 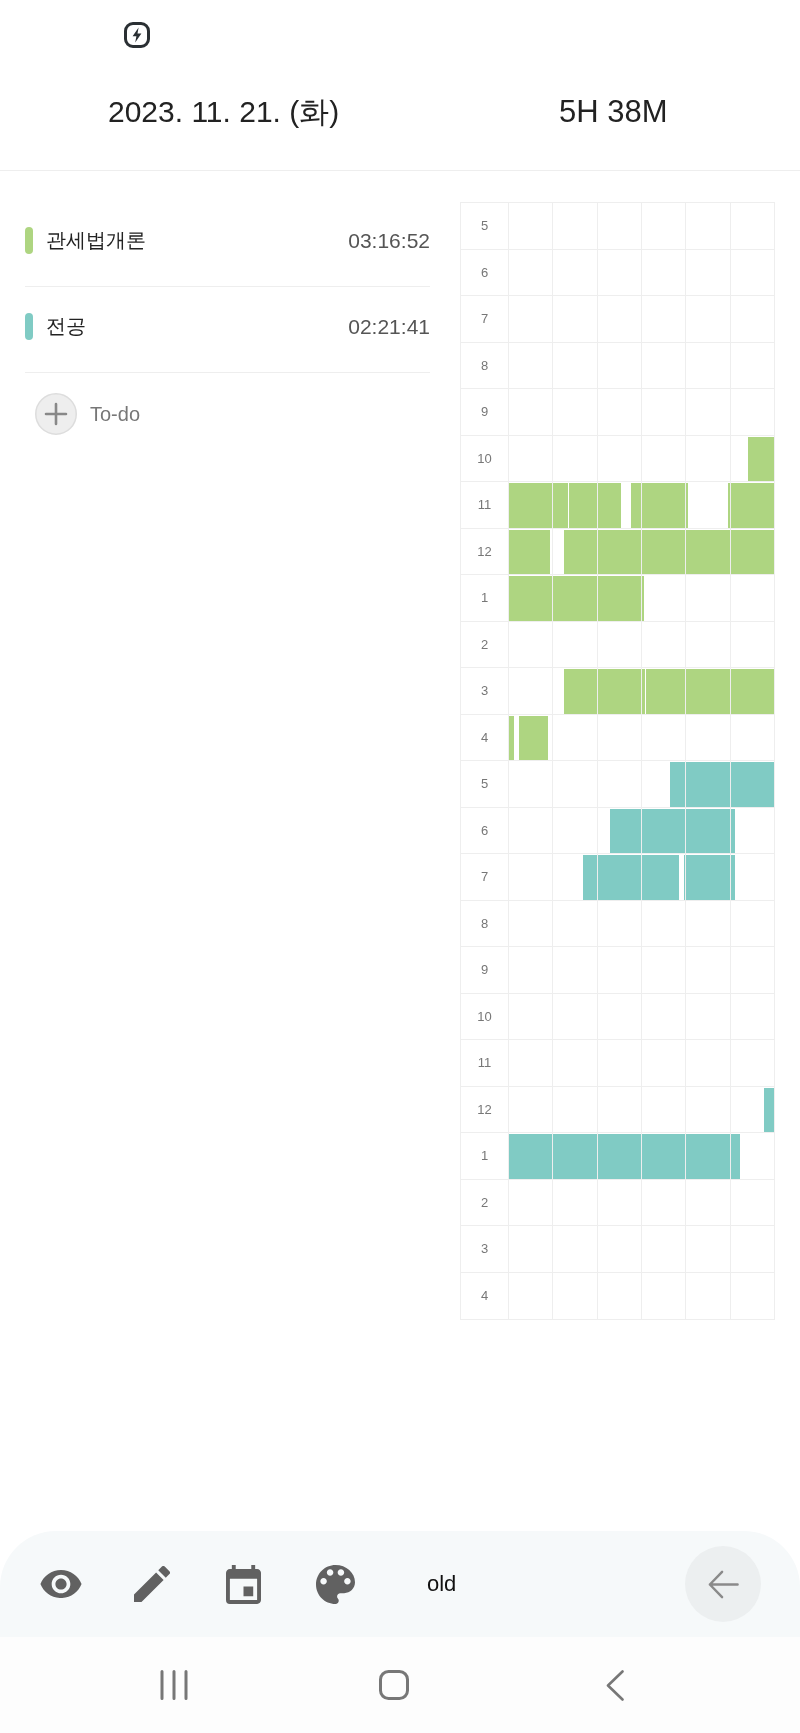 What do you see at coordinates (83, 414) in the screenshot?
I see `add-todo-button: To-do` at bounding box center [83, 414].